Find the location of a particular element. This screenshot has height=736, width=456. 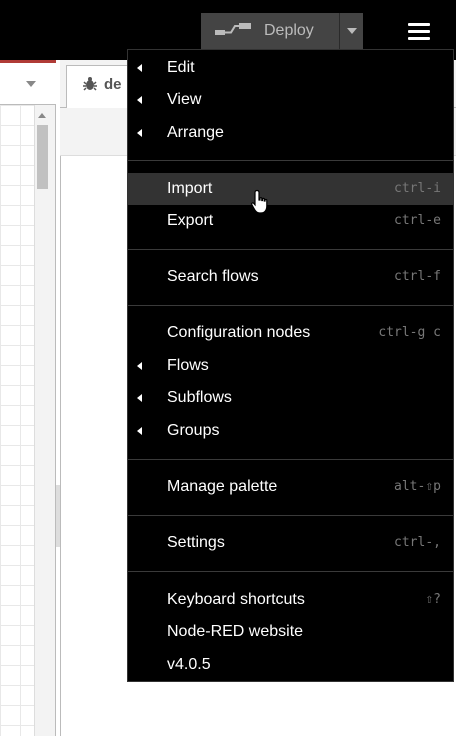

menu-item-manage-palette: Manage palette alt-⇧p is located at coordinates (290, 487).